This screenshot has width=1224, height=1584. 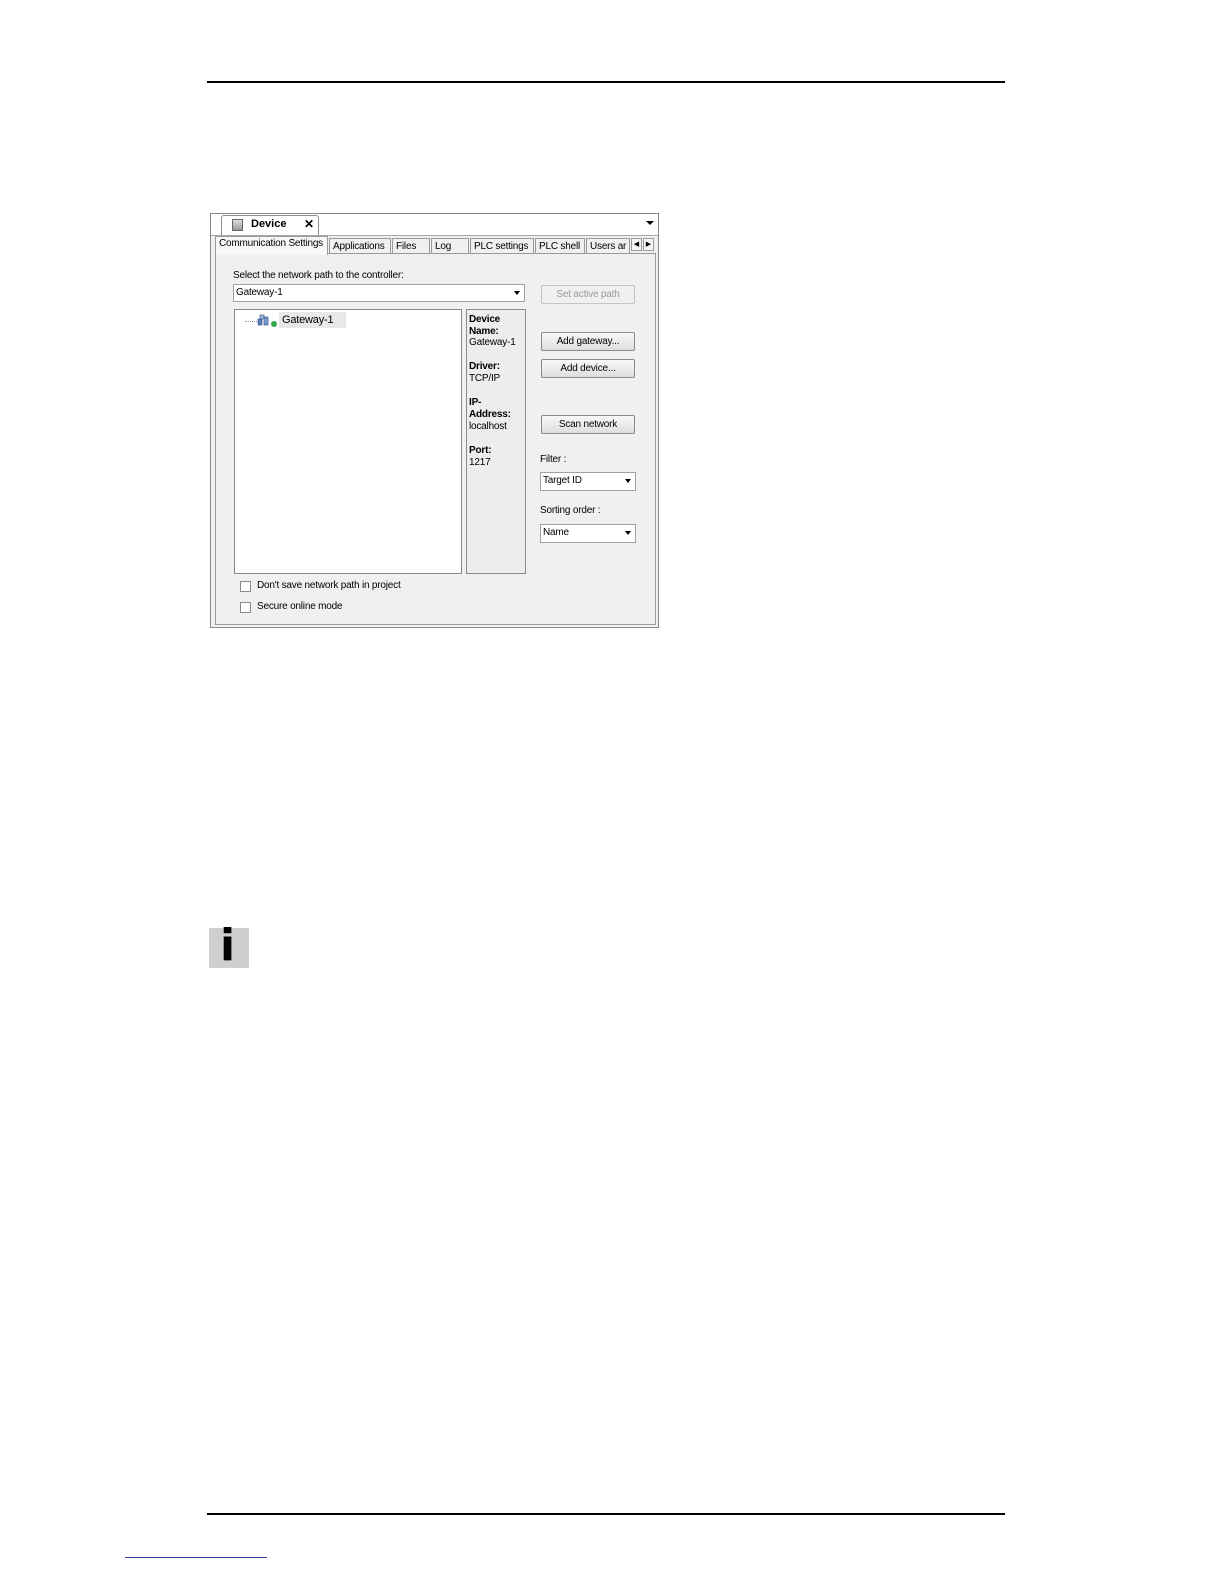 What do you see at coordinates (492, 342) in the screenshot?
I see `device-name-value: Gateway-1` at bounding box center [492, 342].